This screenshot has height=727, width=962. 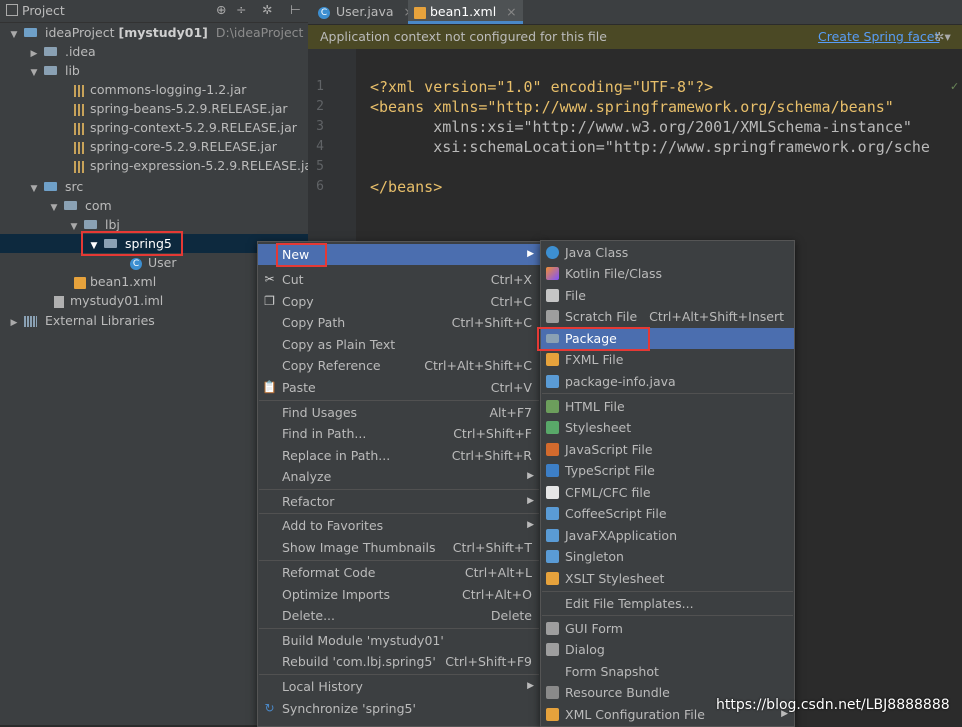 What do you see at coordinates (154, 11) in the screenshot?
I see `project-panel-header: Project ⊕ ÷ ✲ ⊢` at bounding box center [154, 11].